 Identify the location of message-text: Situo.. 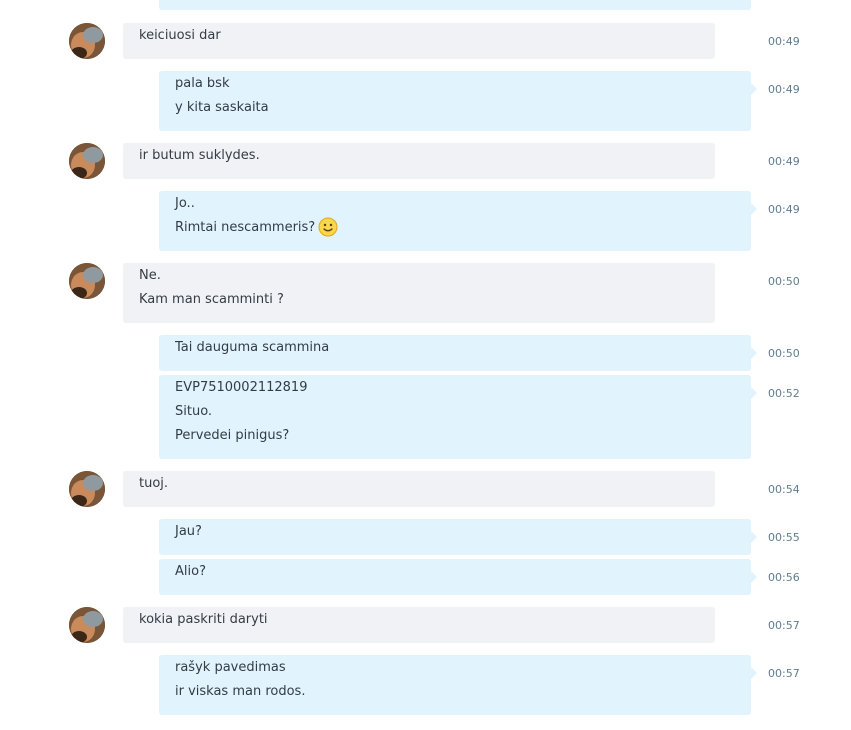
(194, 411).